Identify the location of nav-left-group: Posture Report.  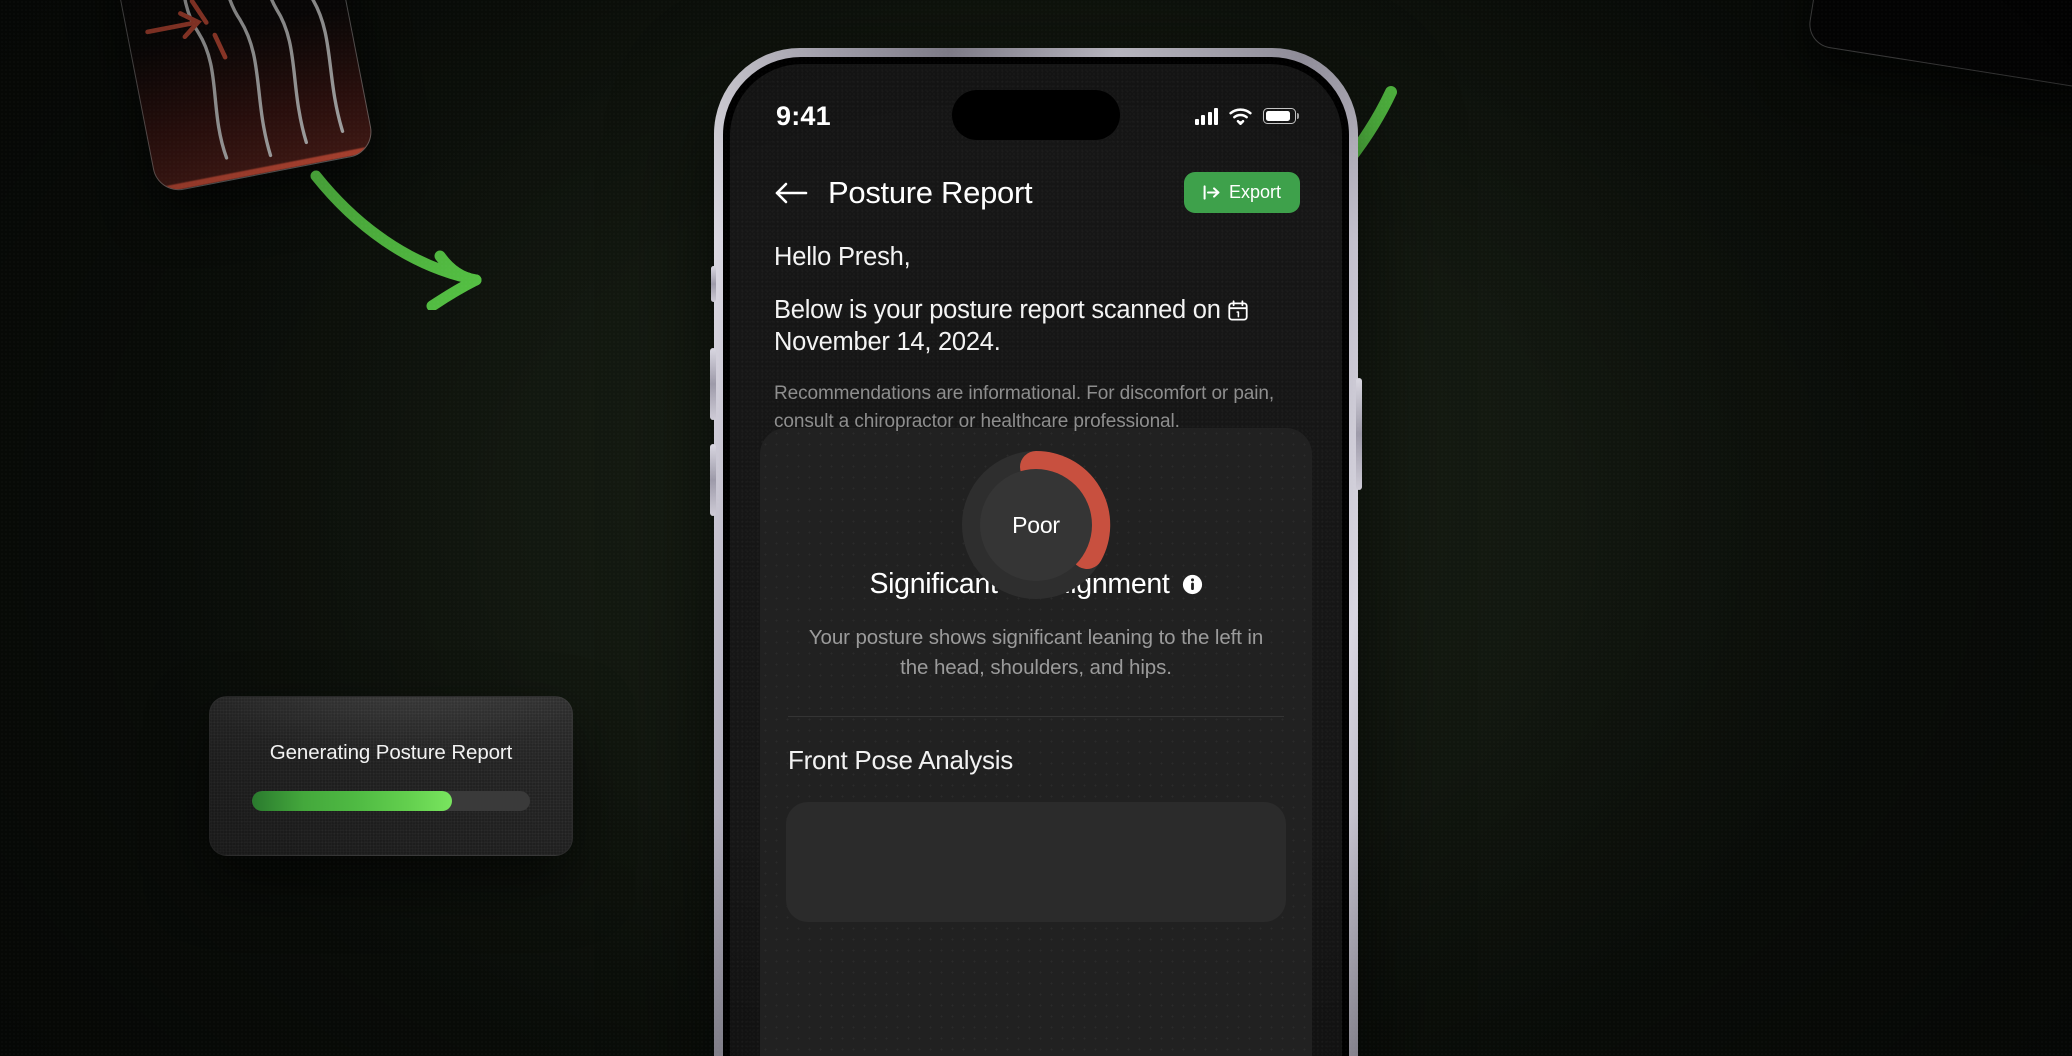
(903, 192).